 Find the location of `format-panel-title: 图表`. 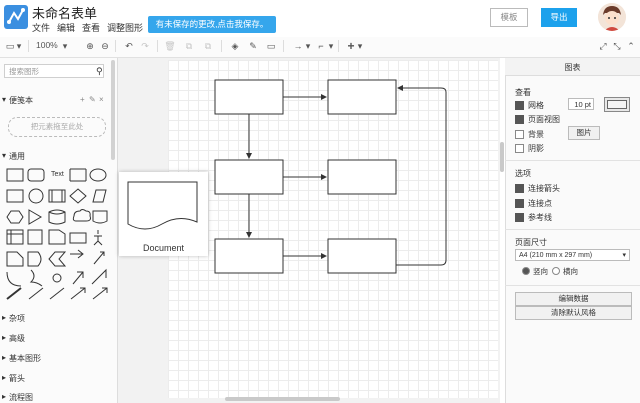

format-panel-title: 图表 is located at coordinates (572, 67).